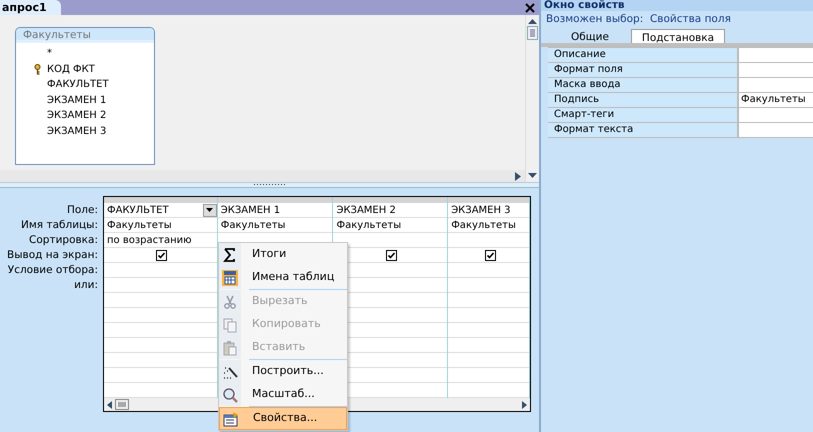  What do you see at coordinates (230, 278) in the screenshot?
I see `table-icon` at bounding box center [230, 278].